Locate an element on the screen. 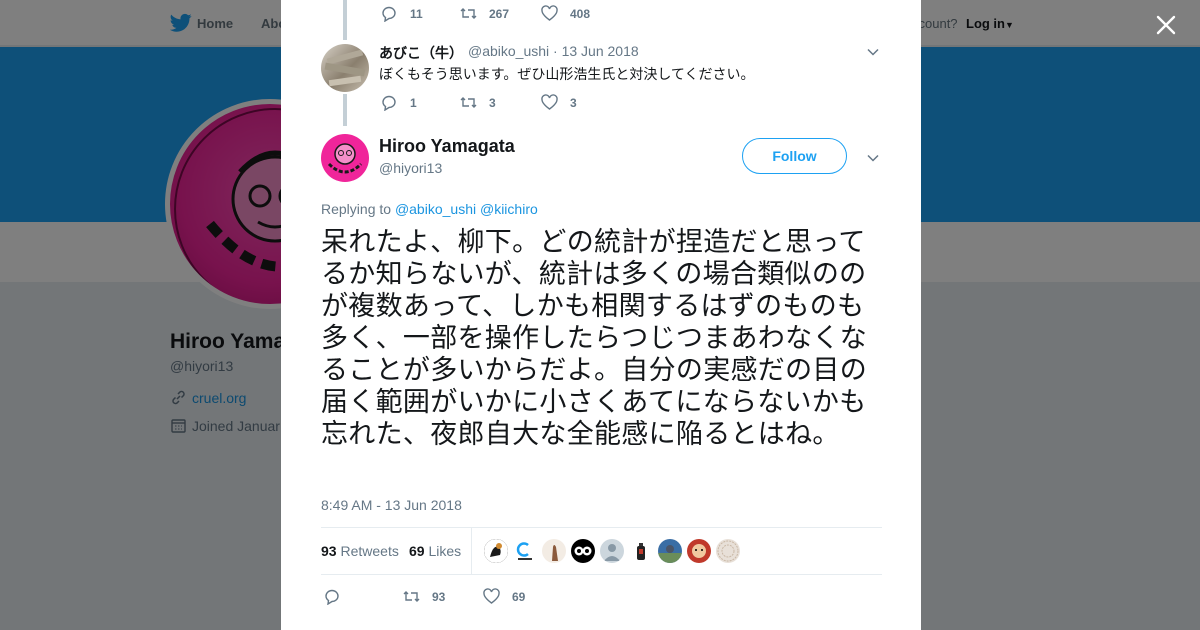 The image size is (1200, 630). reply-action is located at coordinates (338, 596).